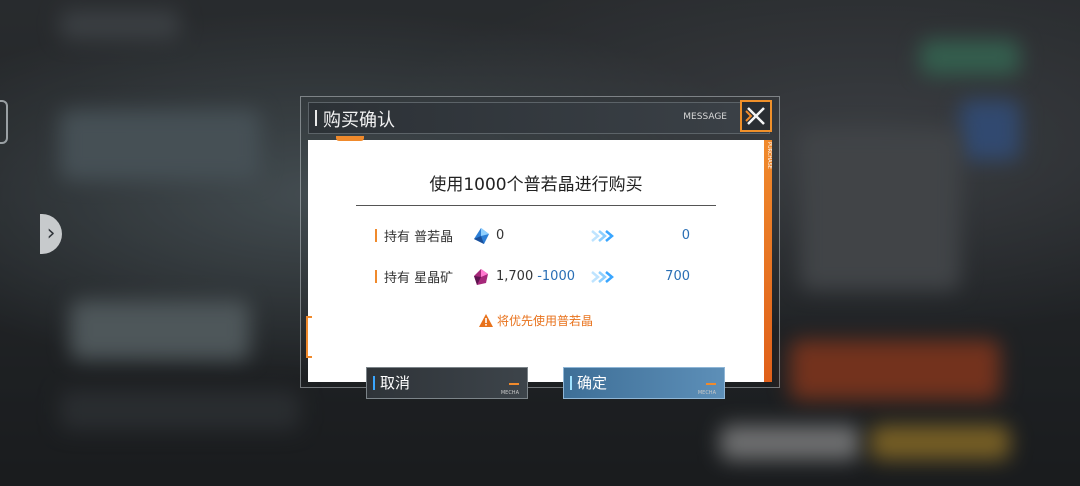  What do you see at coordinates (316, 118) in the screenshot?
I see `title-accent-mark` at bounding box center [316, 118].